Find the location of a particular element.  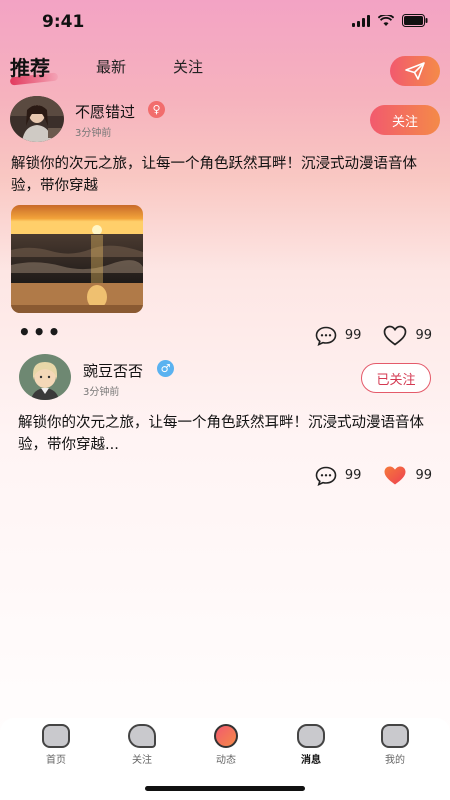

profile-icon is located at coordinates (395, 736).